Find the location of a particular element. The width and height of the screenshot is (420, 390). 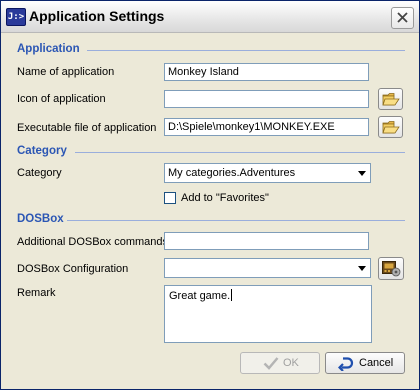

ok-button: OK is located at coordinates (280, 363).